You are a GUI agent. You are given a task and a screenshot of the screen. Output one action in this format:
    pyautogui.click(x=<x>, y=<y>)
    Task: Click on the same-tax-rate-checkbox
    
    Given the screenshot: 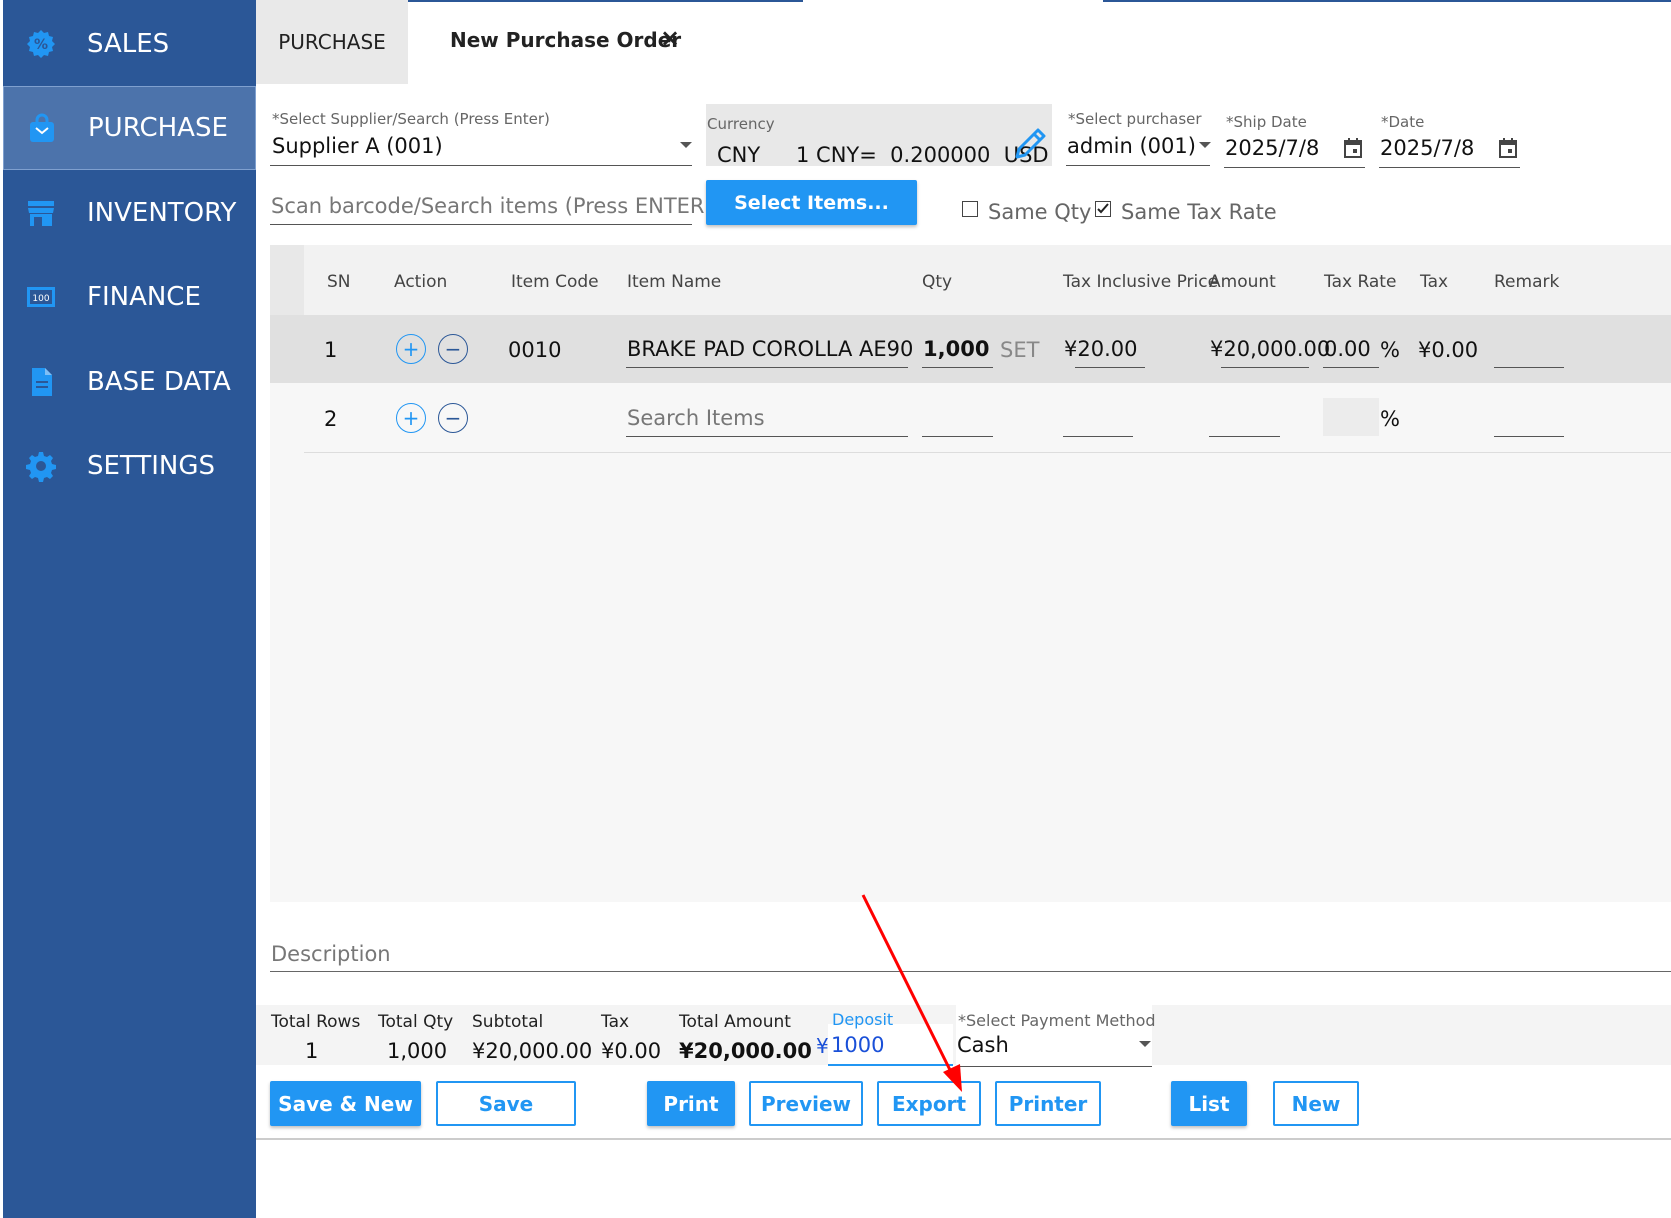 What is the action you would take?
    pyautogui.click(x=1103, y=209)
    